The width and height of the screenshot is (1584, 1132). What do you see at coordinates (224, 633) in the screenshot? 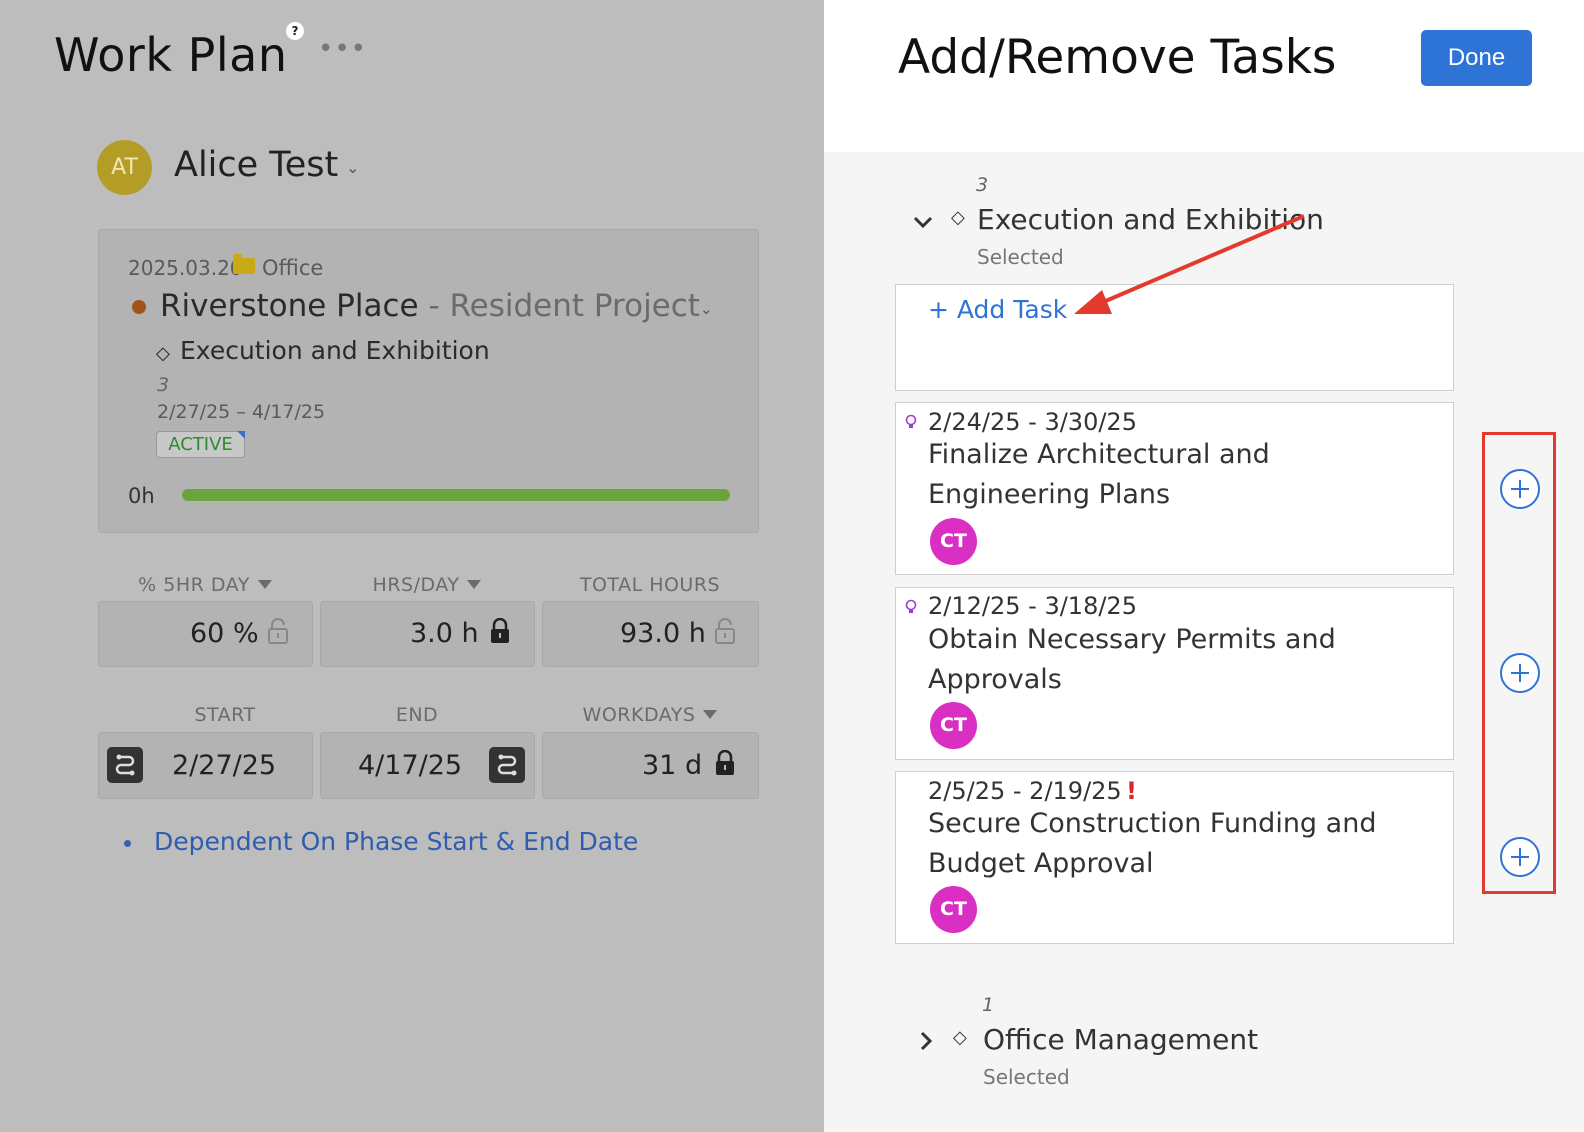
I see `pct-day-value: 60 %` at bounding box center [224, 633].